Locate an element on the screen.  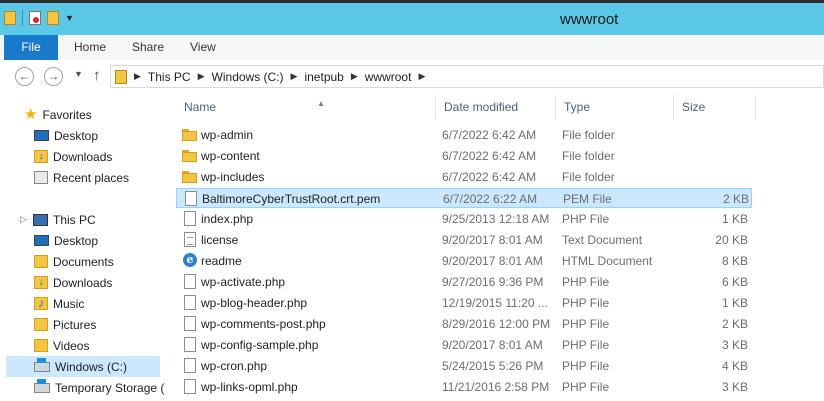
nav-item-label: Desktop is located at coordinates (76, 240).